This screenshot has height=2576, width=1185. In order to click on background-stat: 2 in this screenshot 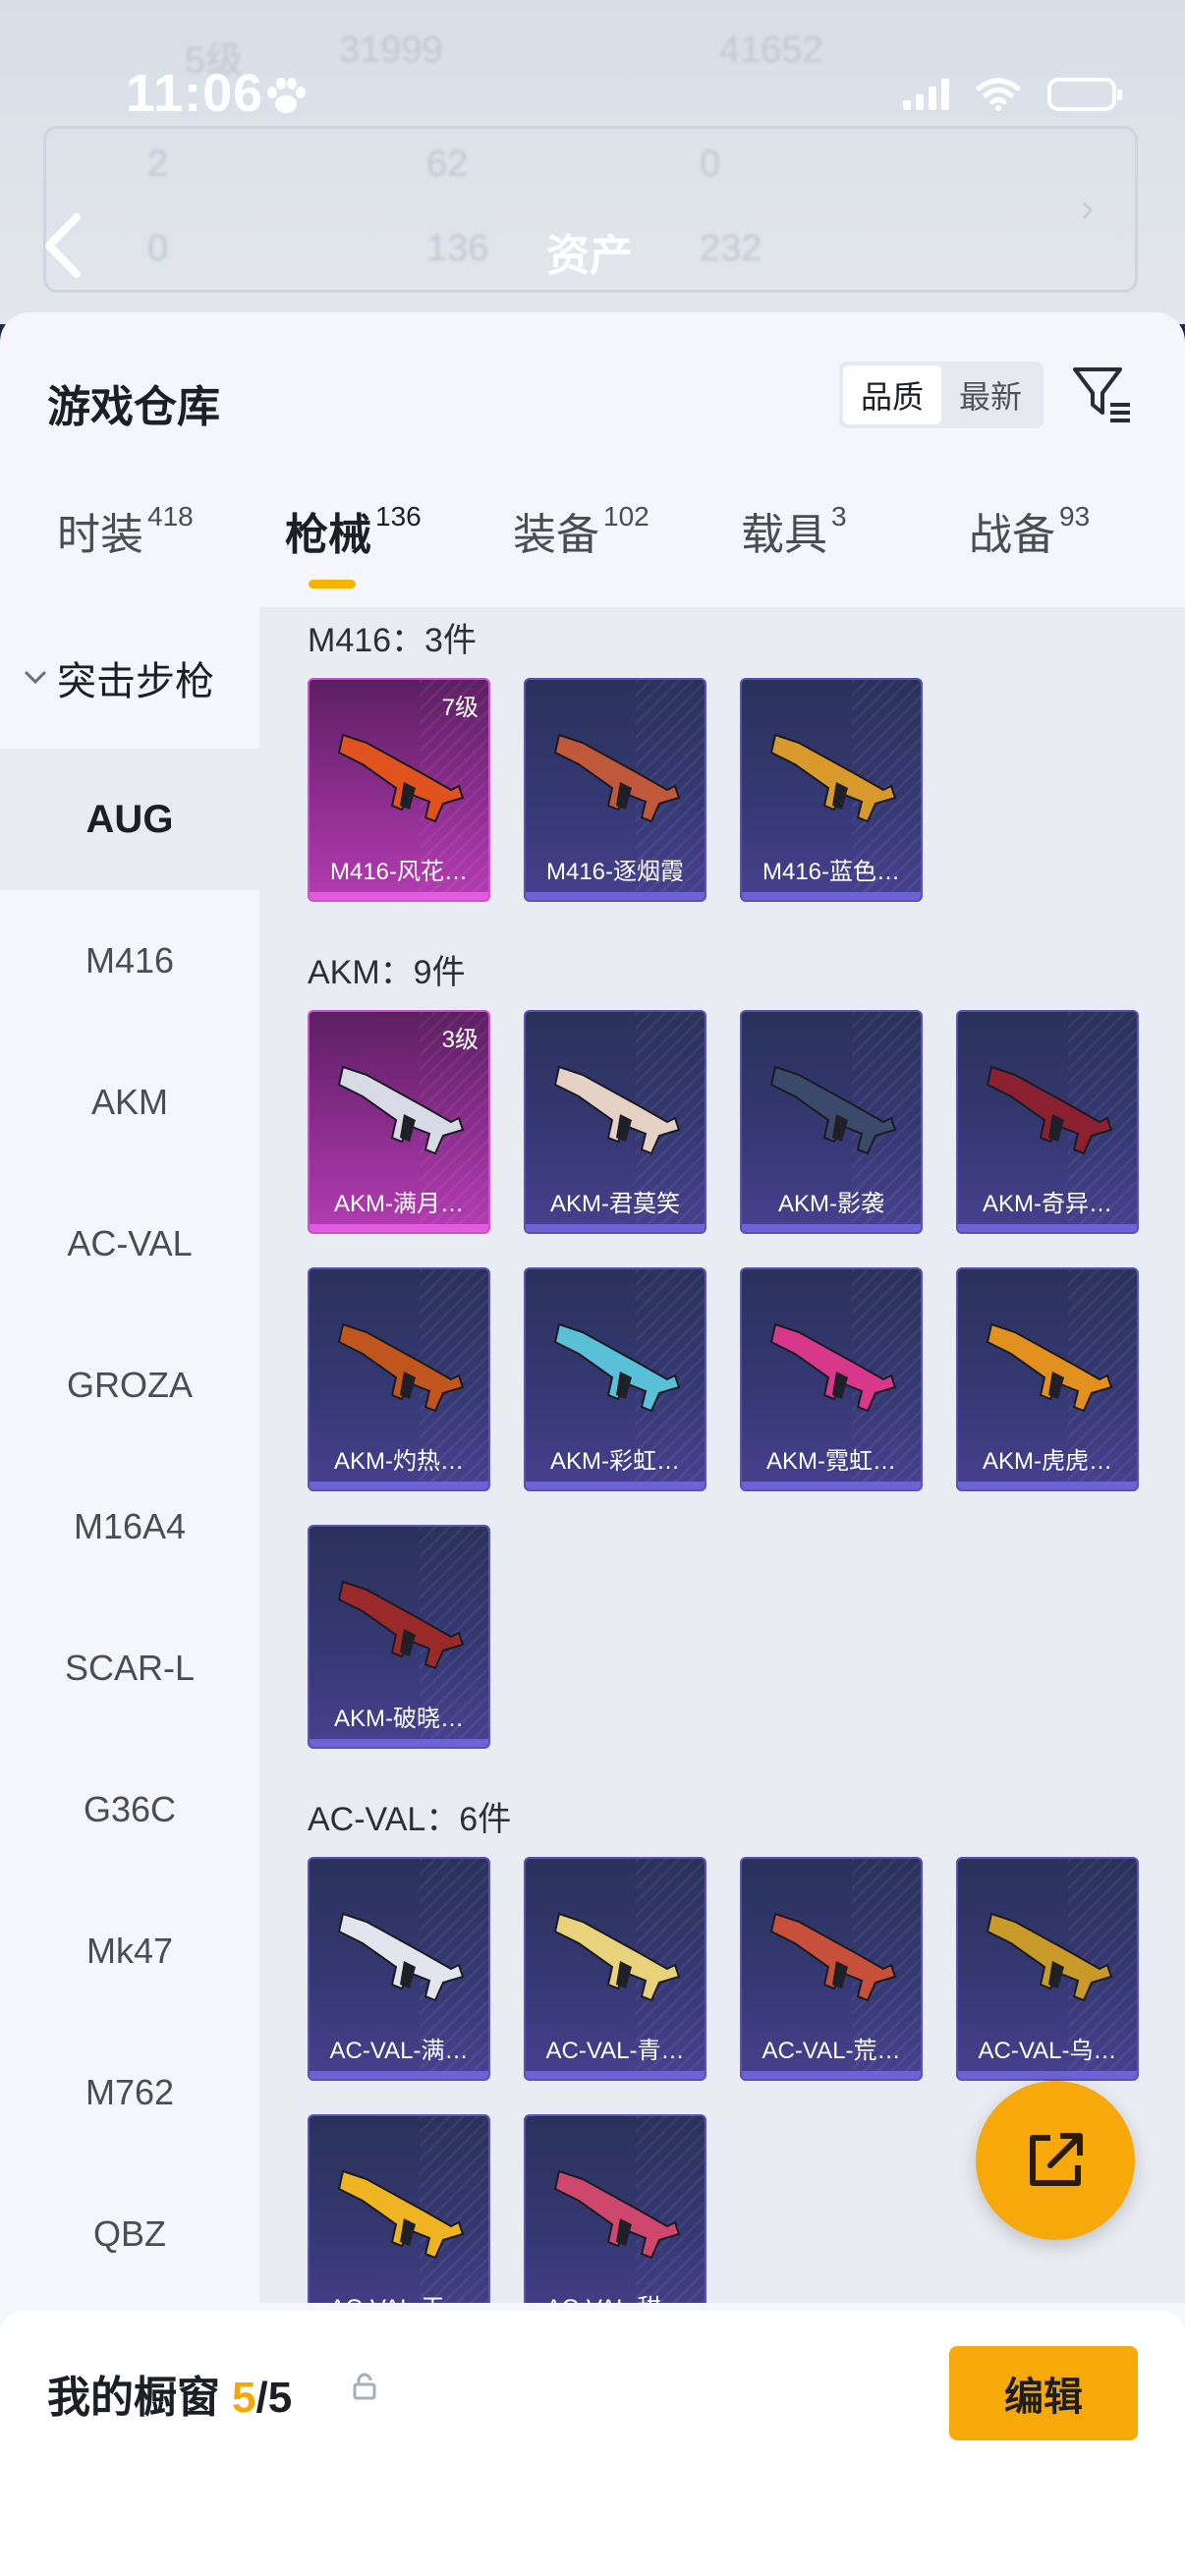, I will do `click(158, 164)`.